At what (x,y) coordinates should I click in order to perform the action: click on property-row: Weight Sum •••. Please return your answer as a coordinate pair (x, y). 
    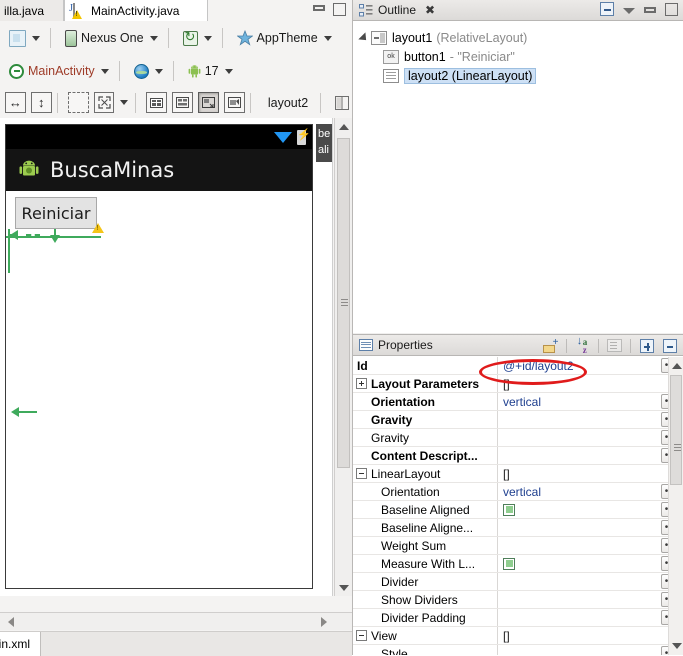
    Looking at the image, I should click on (518, 546).